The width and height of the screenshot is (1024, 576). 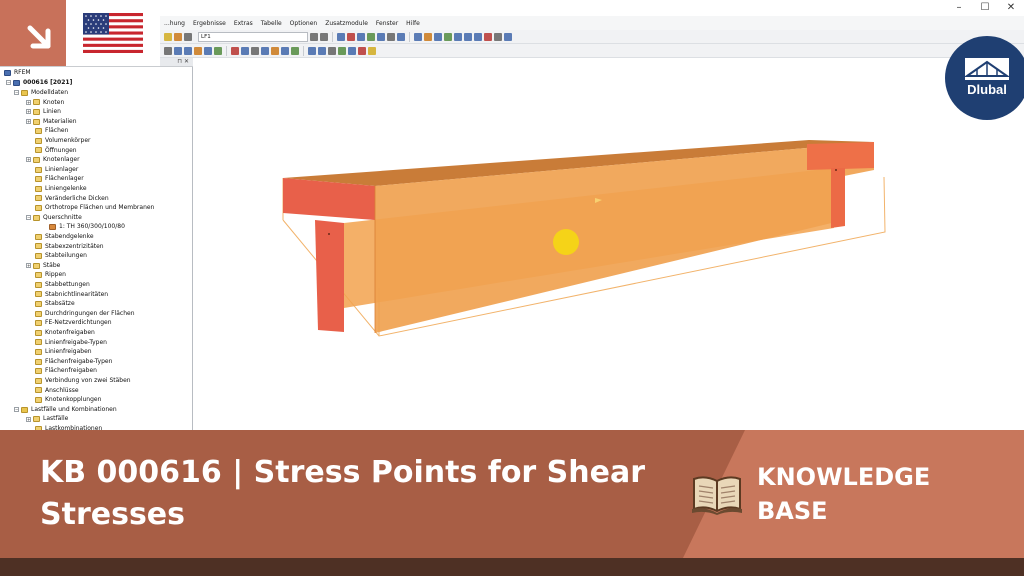 What do you see at coordinates (342, 50) in the screenshot?
I see `filter-icon` at bounding box center [342, 50].